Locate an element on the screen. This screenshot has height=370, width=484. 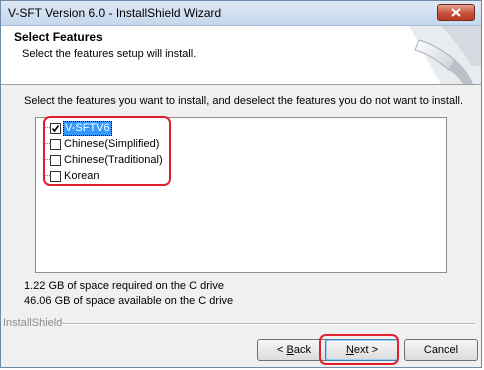
back-label-prefix: < is located at coordinates (282, 350).